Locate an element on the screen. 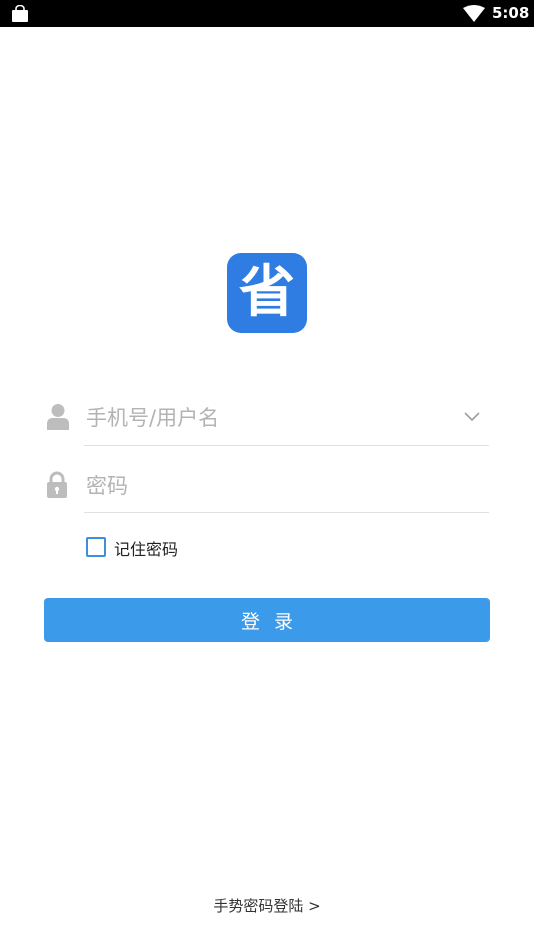  username-divider is located at coordinates (286, 445).